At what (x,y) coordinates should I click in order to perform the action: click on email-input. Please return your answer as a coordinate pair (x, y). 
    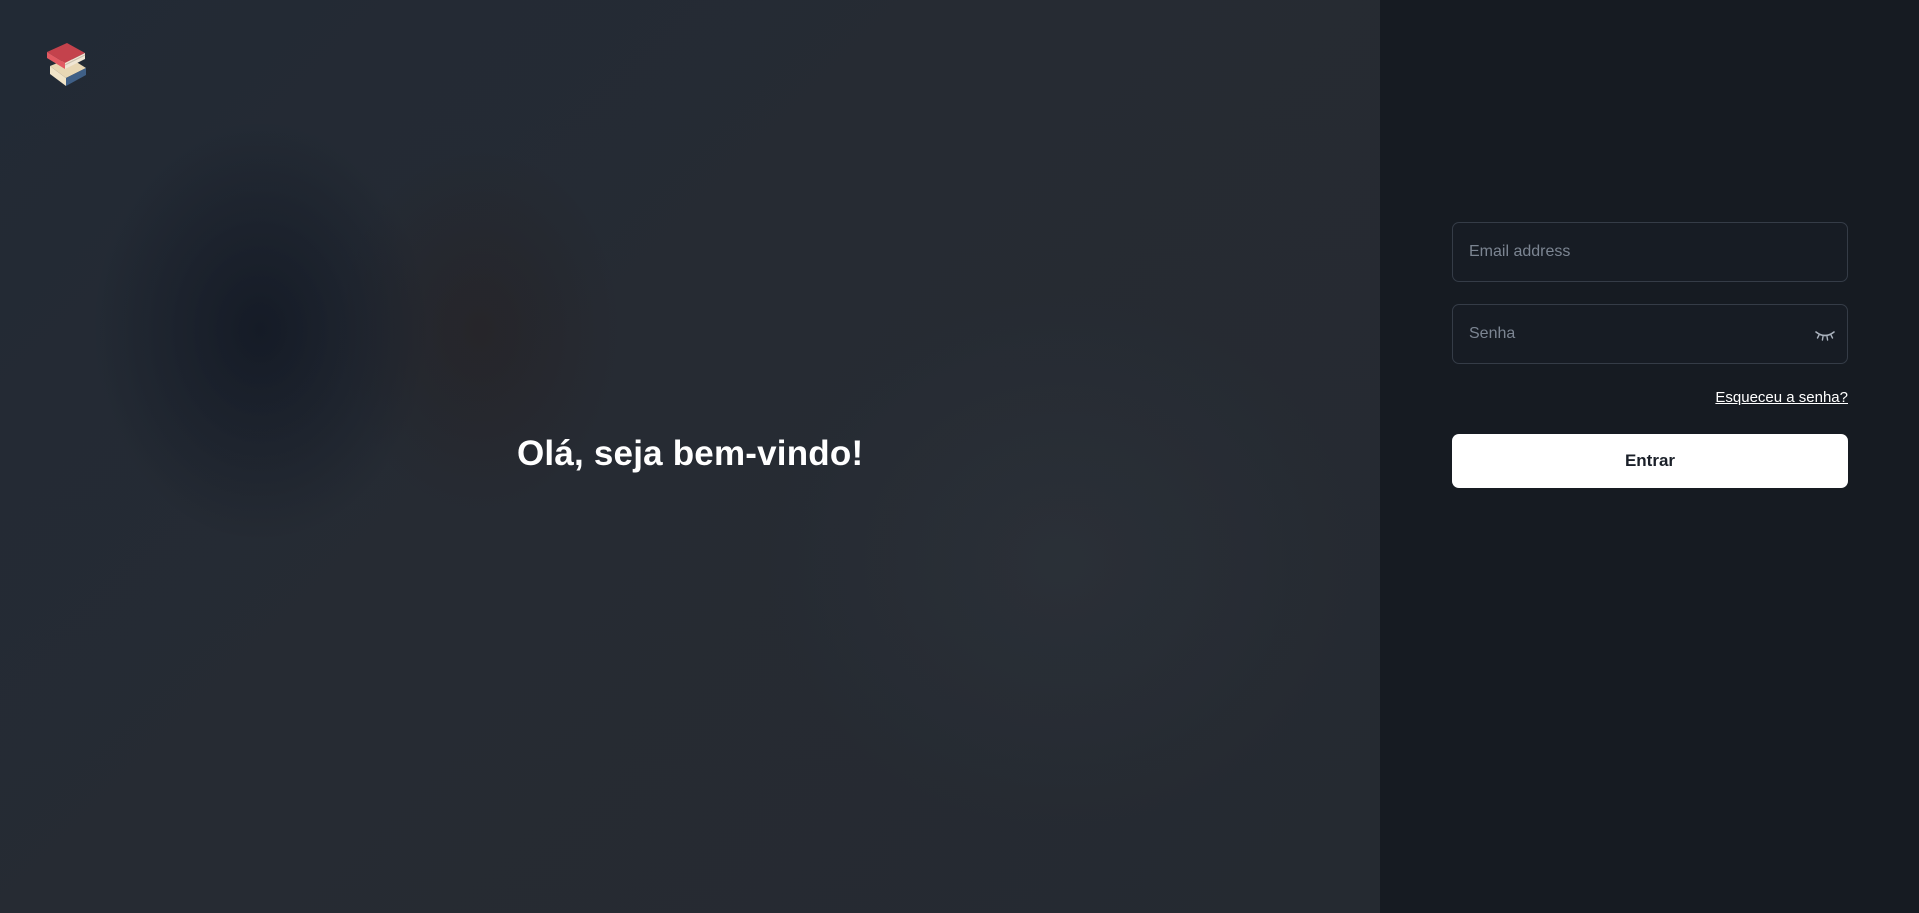
    Looking at the image, I should click on (1650, 252).